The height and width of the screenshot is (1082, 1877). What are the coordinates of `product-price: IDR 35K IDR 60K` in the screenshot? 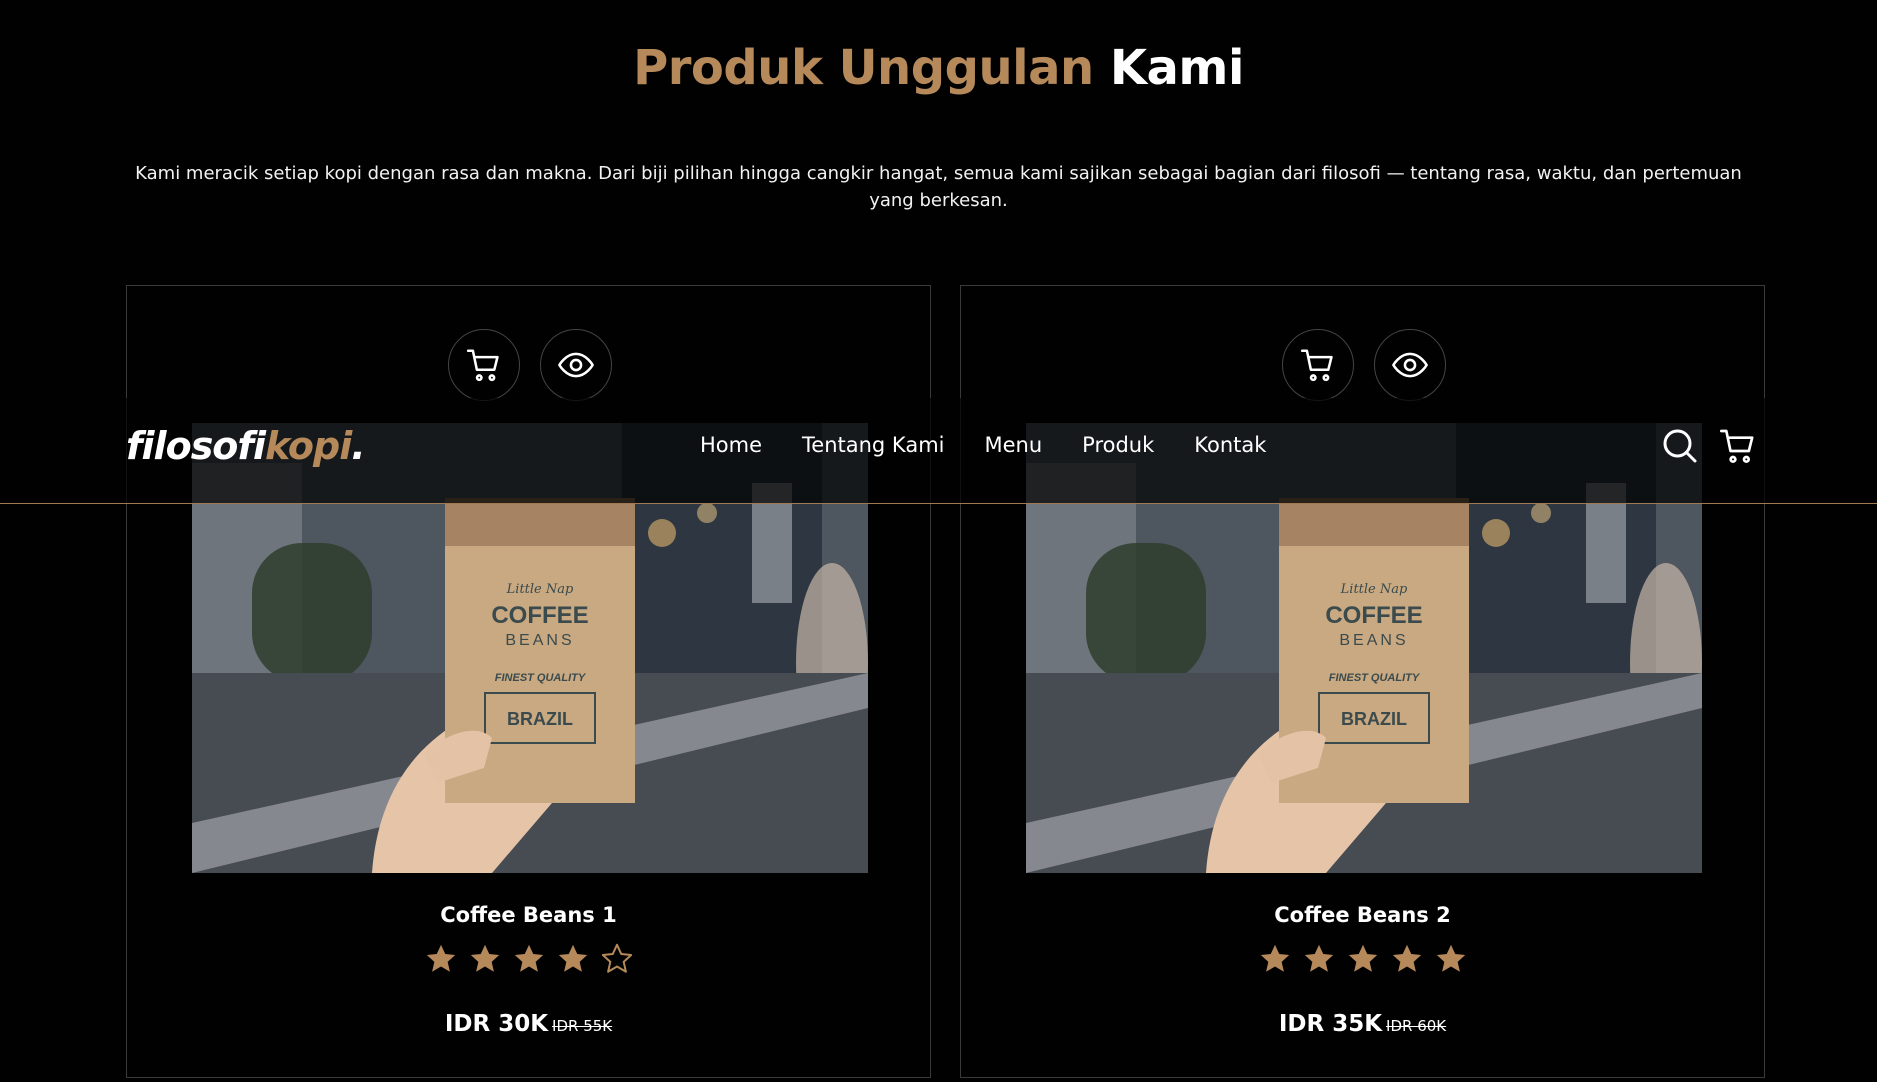 It's located at (1362, 1024).